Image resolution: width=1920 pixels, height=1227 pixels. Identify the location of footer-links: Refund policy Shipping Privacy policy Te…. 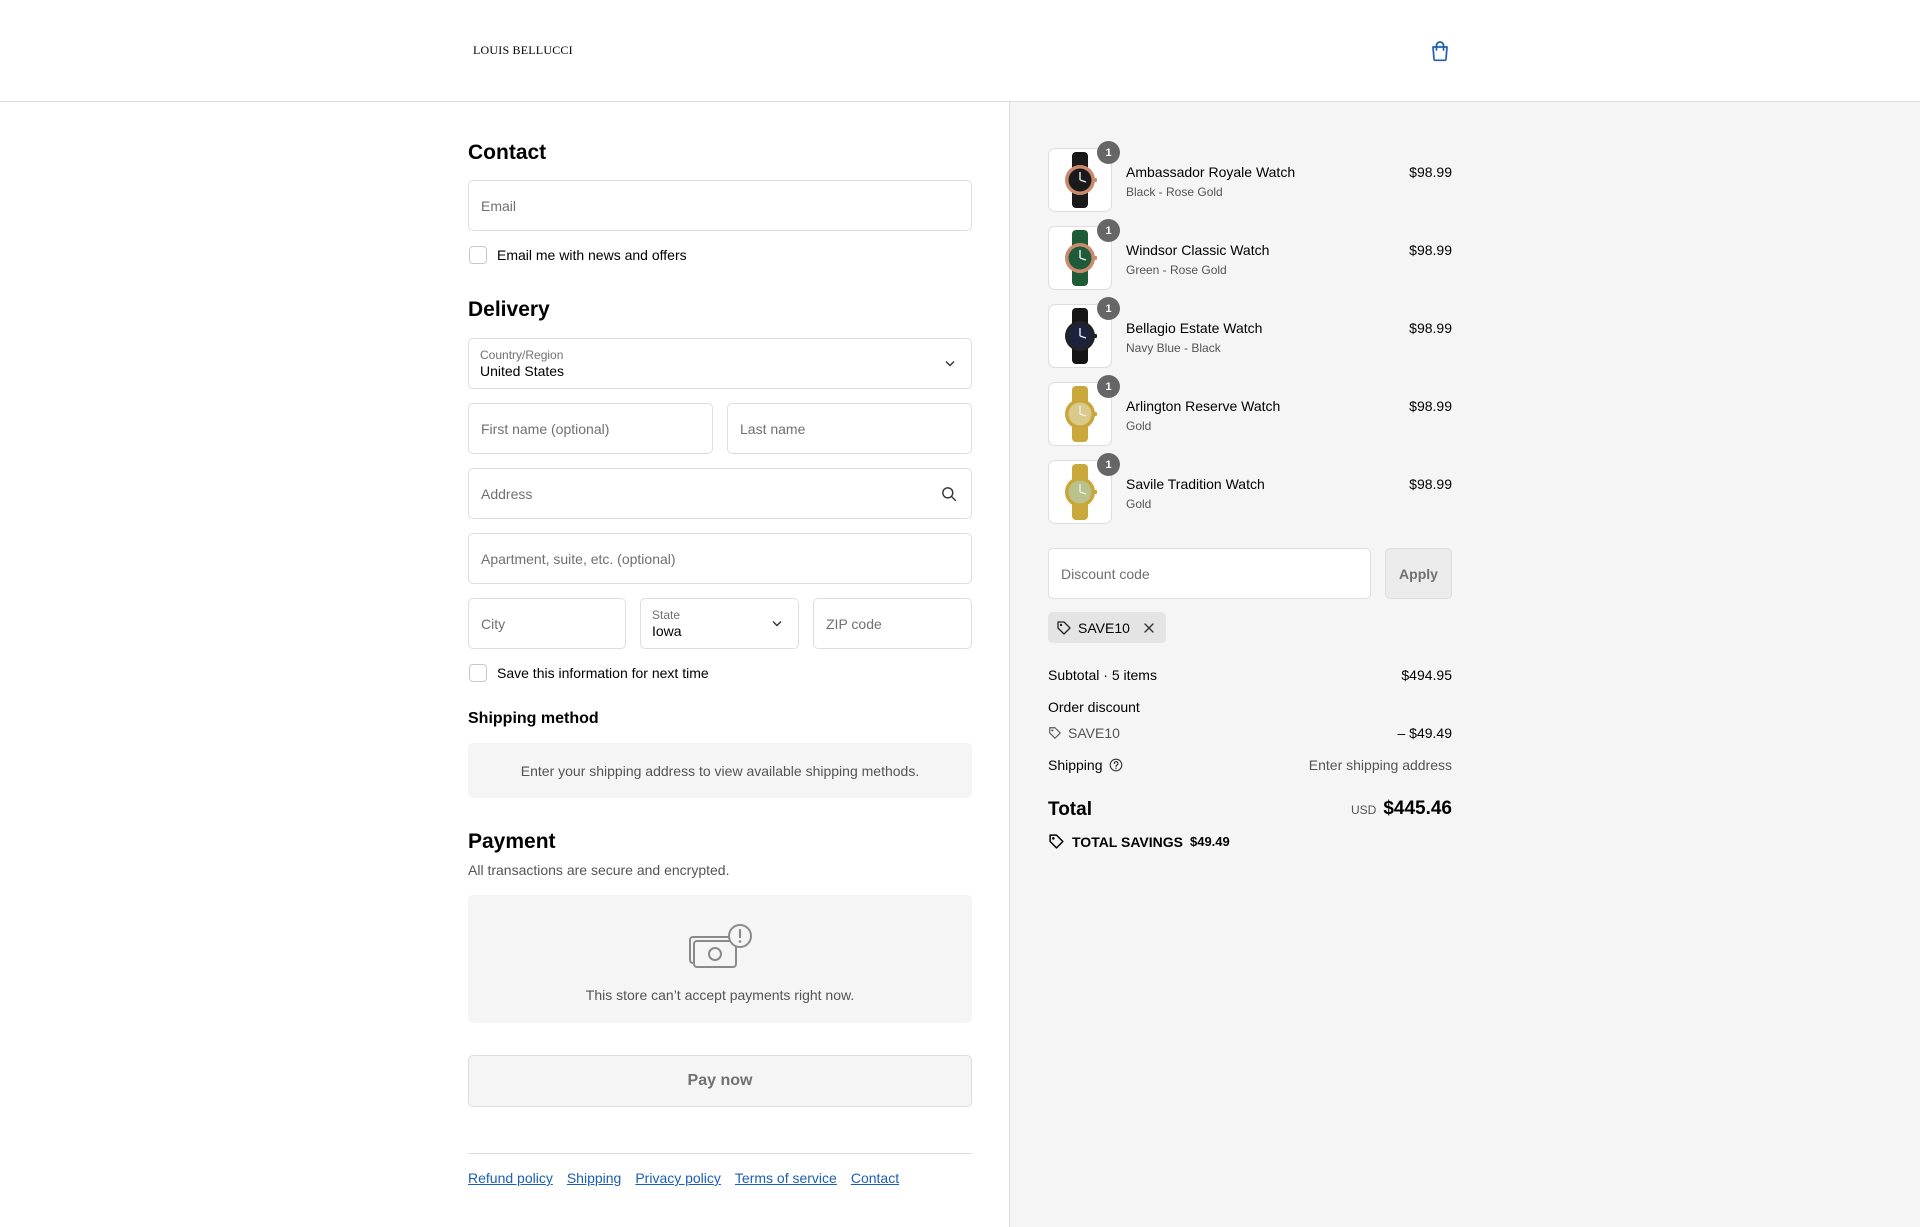
(683, 1178).